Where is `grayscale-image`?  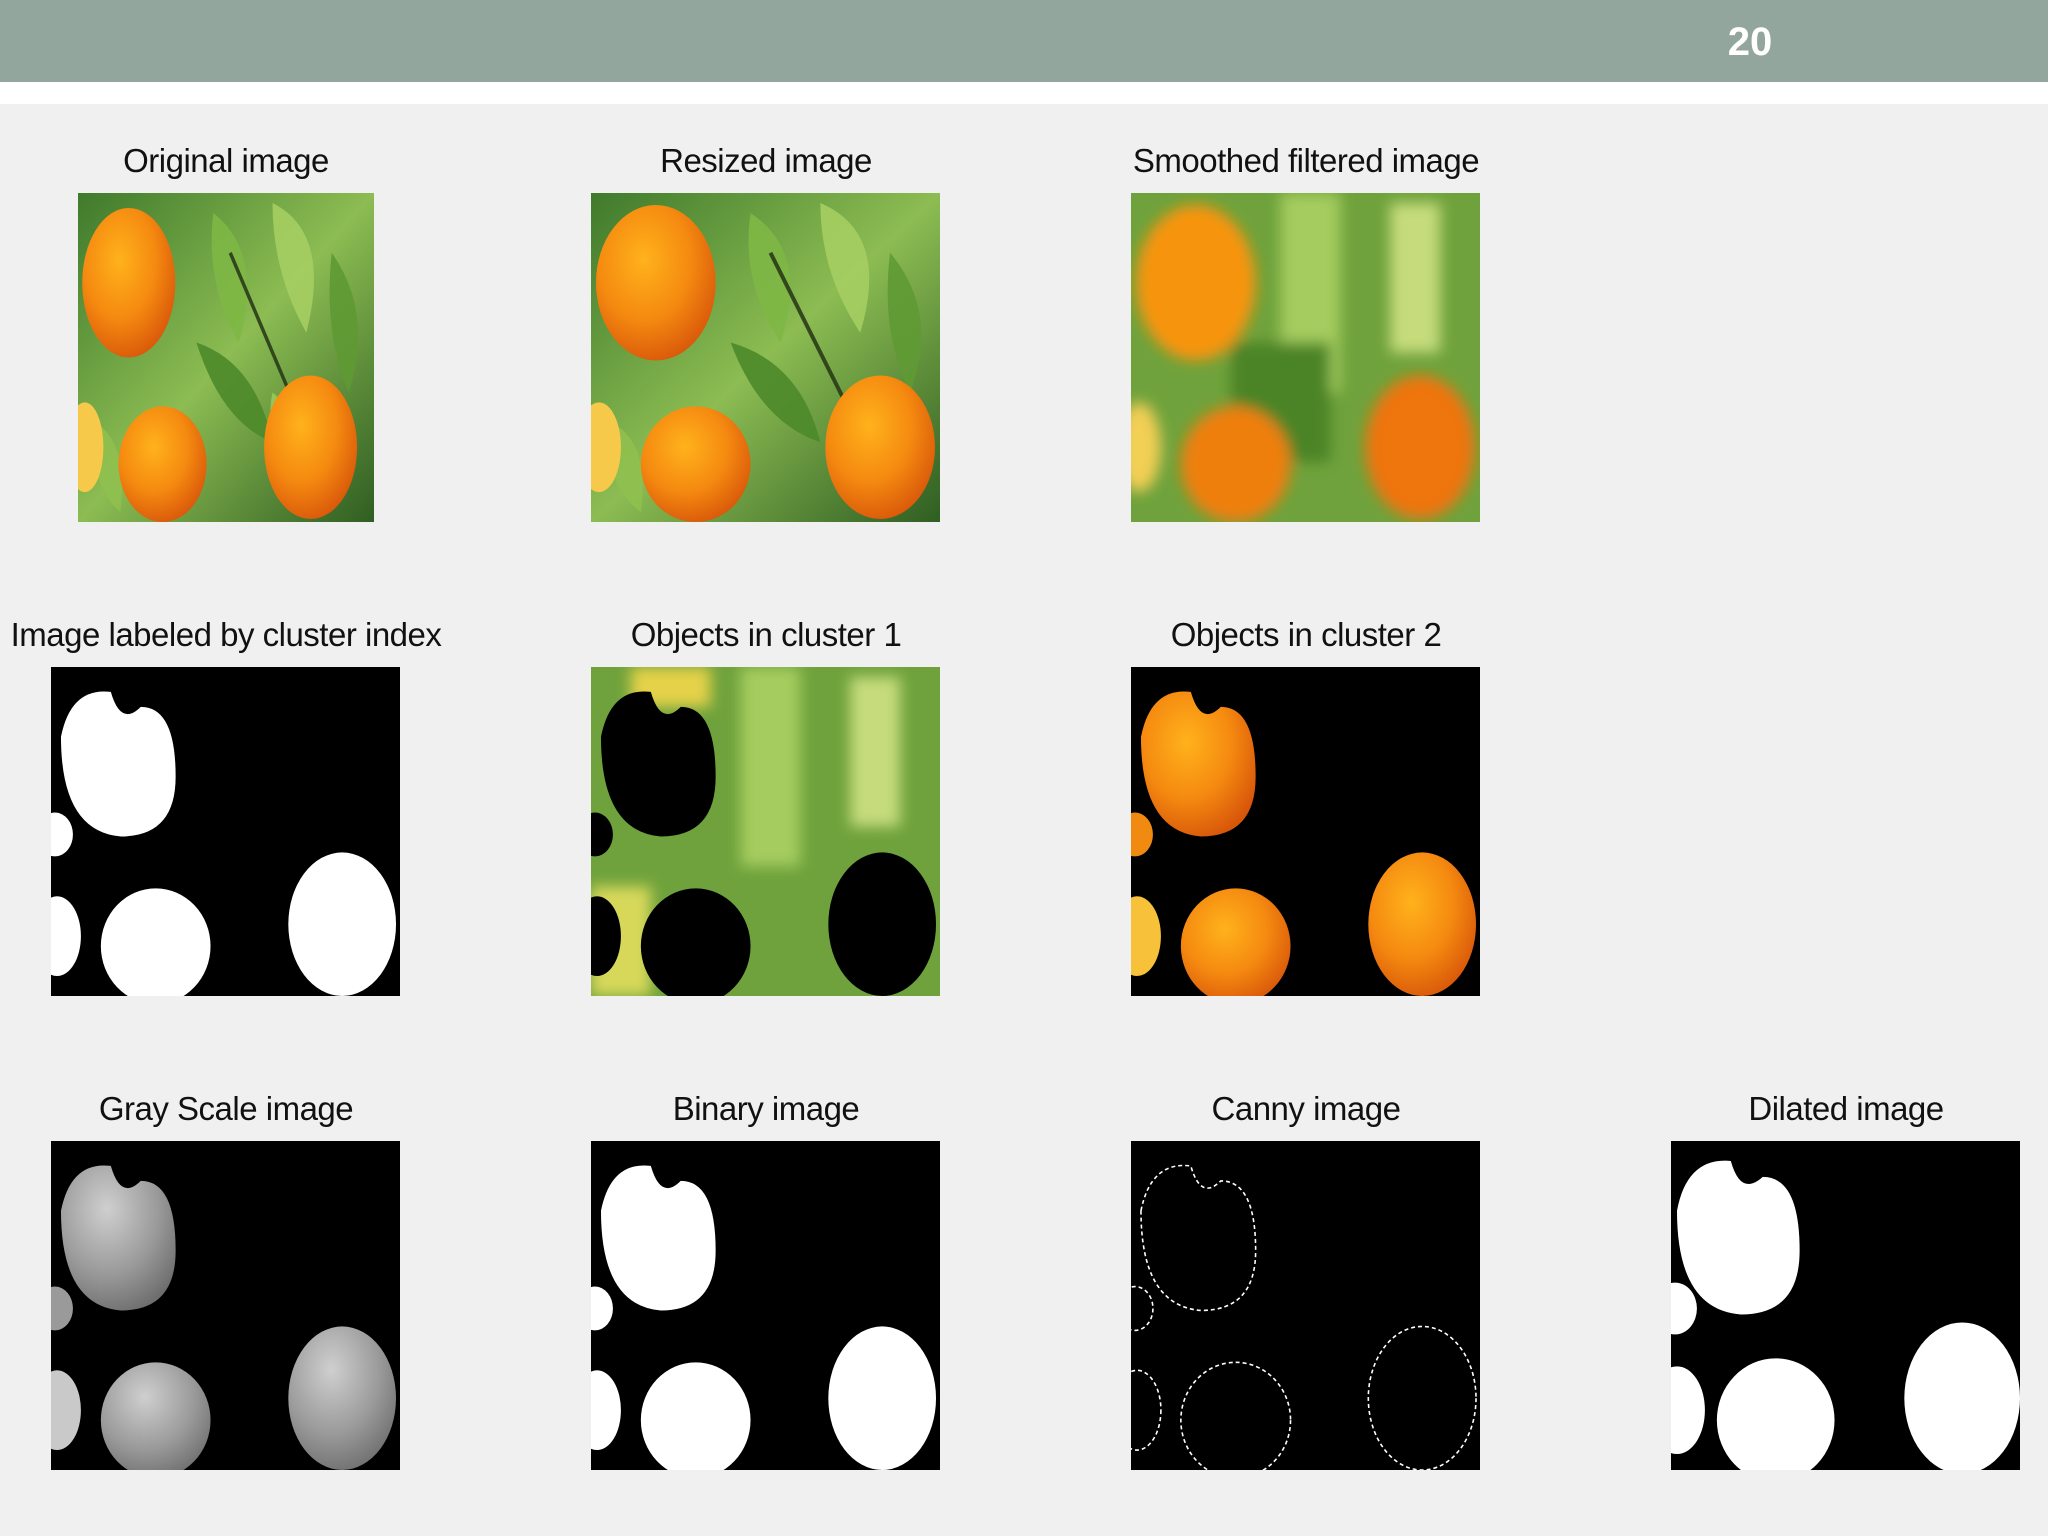
grayscale-image is located at coordinates (225, 1305).